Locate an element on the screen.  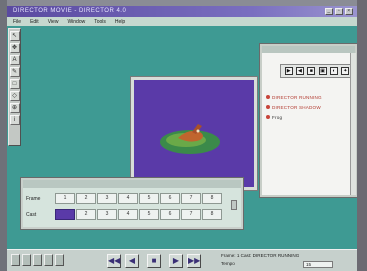
cast-cell: 5 is located at coordinates (149, 214).